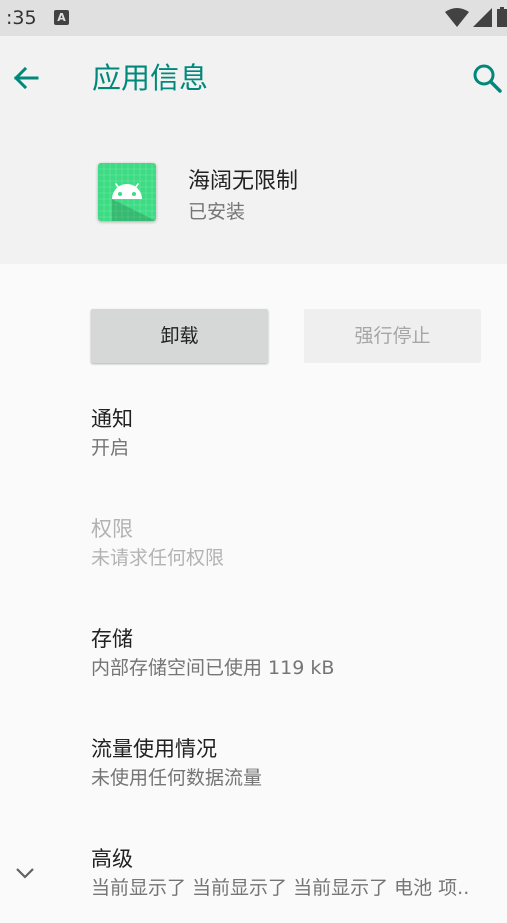 The height and width of the screenshot is (923, 507). What do you see at coordinates (112, 419) in the screenshot?
I see `setting-title: 通知` at bounding box center [112, 419].